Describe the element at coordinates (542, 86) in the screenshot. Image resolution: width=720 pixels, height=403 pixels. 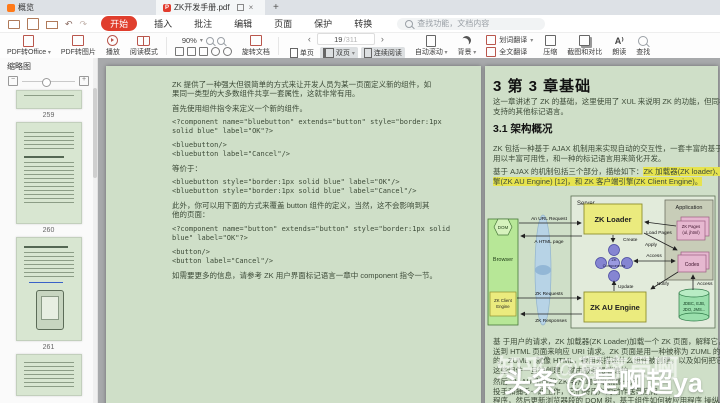
I see `chapter-heading: 3 第 3 章基础` at that location.